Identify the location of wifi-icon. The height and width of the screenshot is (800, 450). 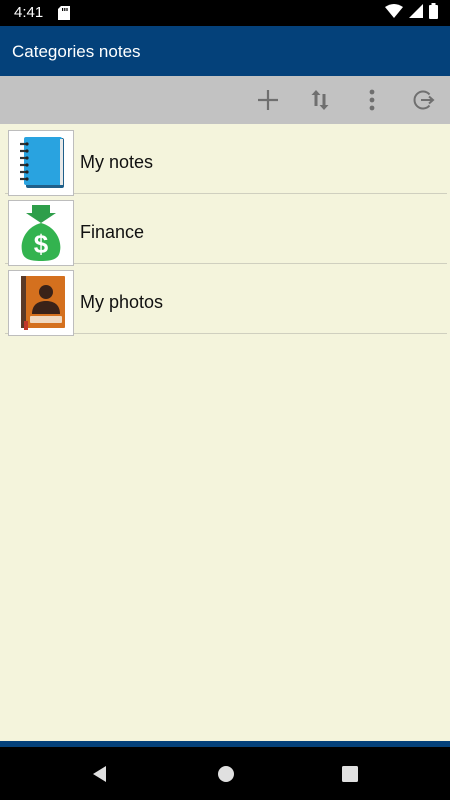
(394, 13).